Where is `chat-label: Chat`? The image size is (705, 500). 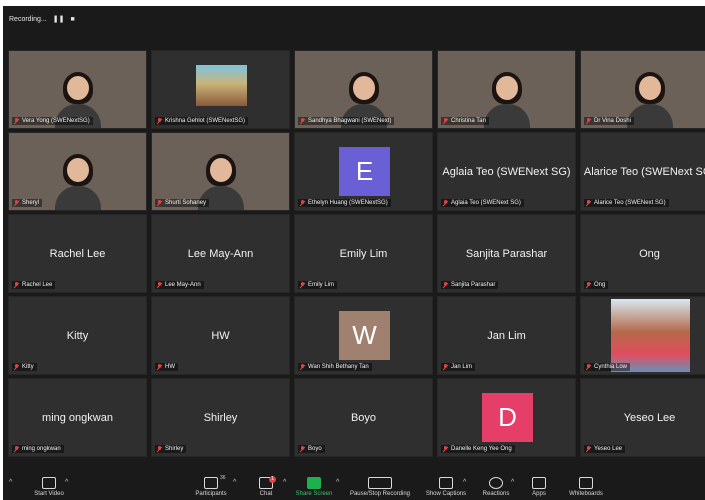 chat-label: Chat is located at coordinates (266, 494).